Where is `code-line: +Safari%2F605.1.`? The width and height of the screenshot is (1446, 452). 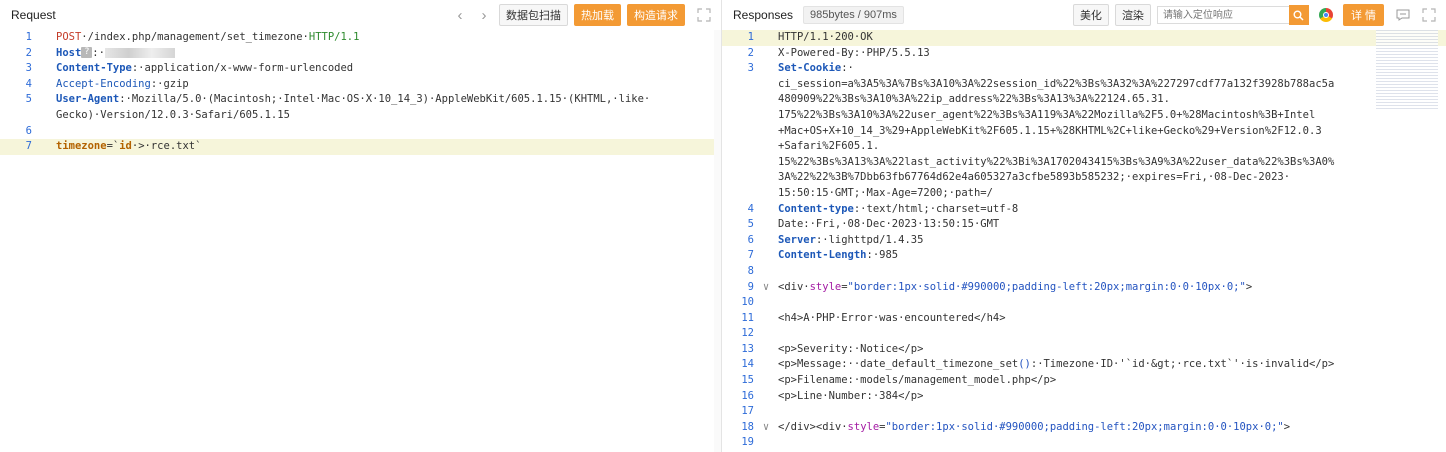
code-line: +Safari%2F605.1. is located at coordinates (1084, 147).